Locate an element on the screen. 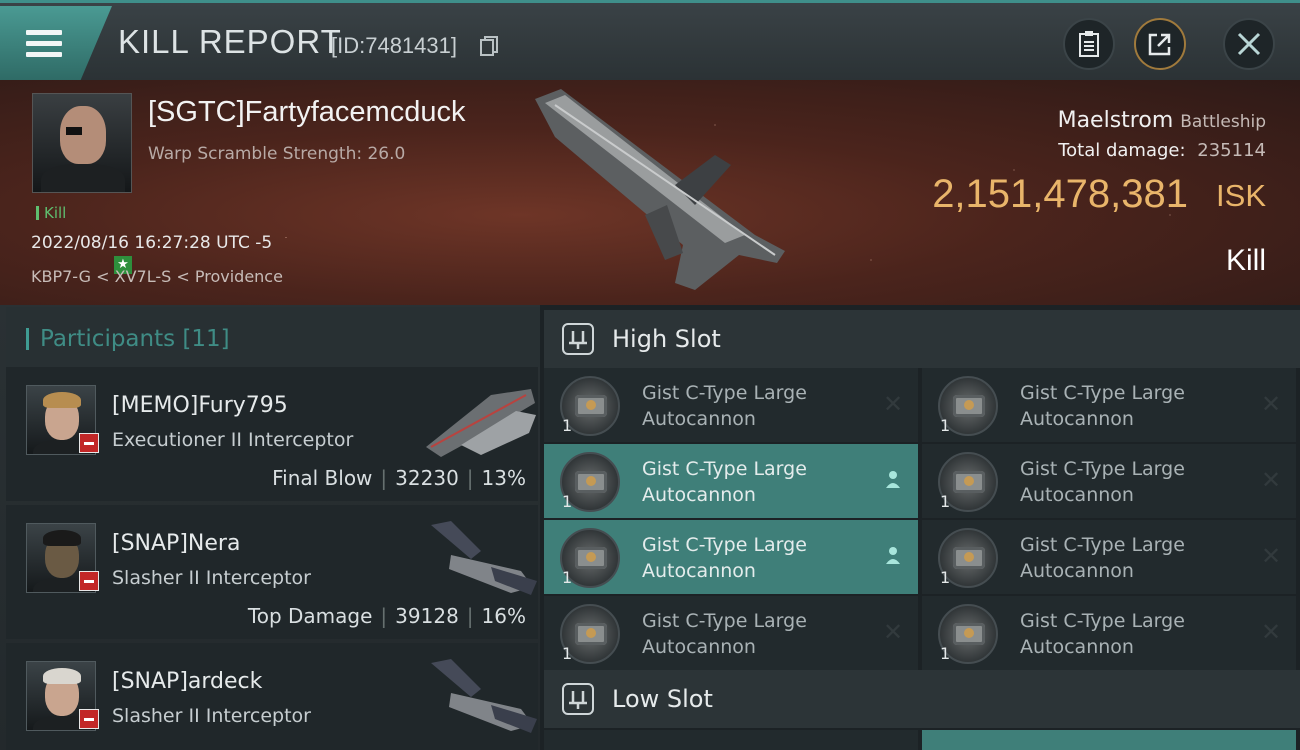 This screenshot has height=750, width=1300. participant-stats: Final Blow | 32230 | 13% is located at coordinates (399, 478).